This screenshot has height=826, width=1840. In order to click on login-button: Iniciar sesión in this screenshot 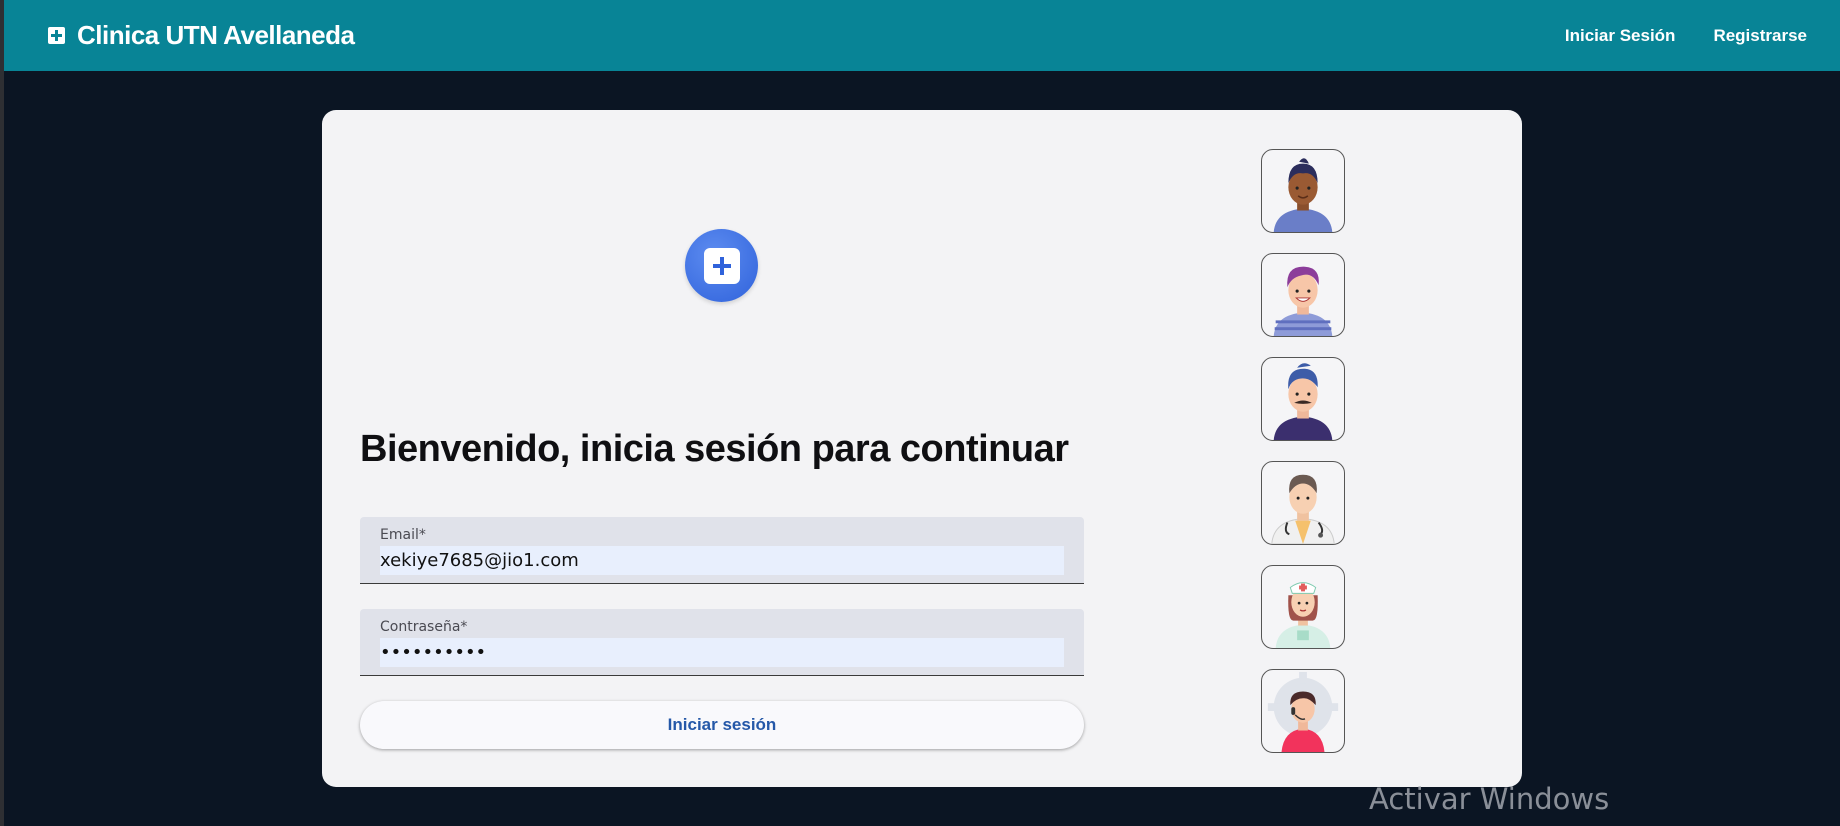, I will do `click(722, 725)`.